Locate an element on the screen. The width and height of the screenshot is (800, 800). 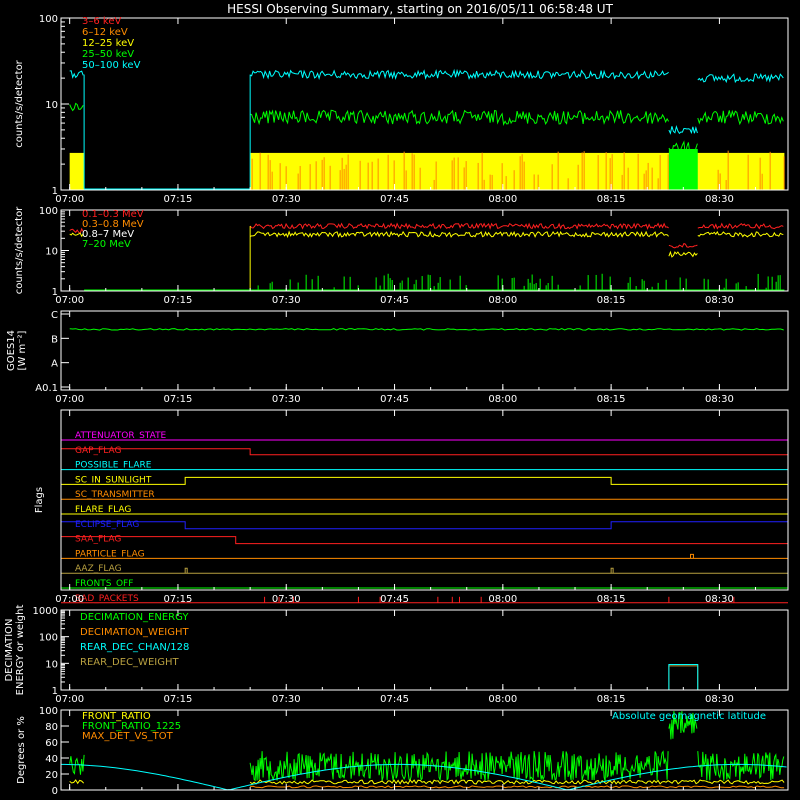
legend-entry: 3–6 keV is located at coordinates (101, 21).